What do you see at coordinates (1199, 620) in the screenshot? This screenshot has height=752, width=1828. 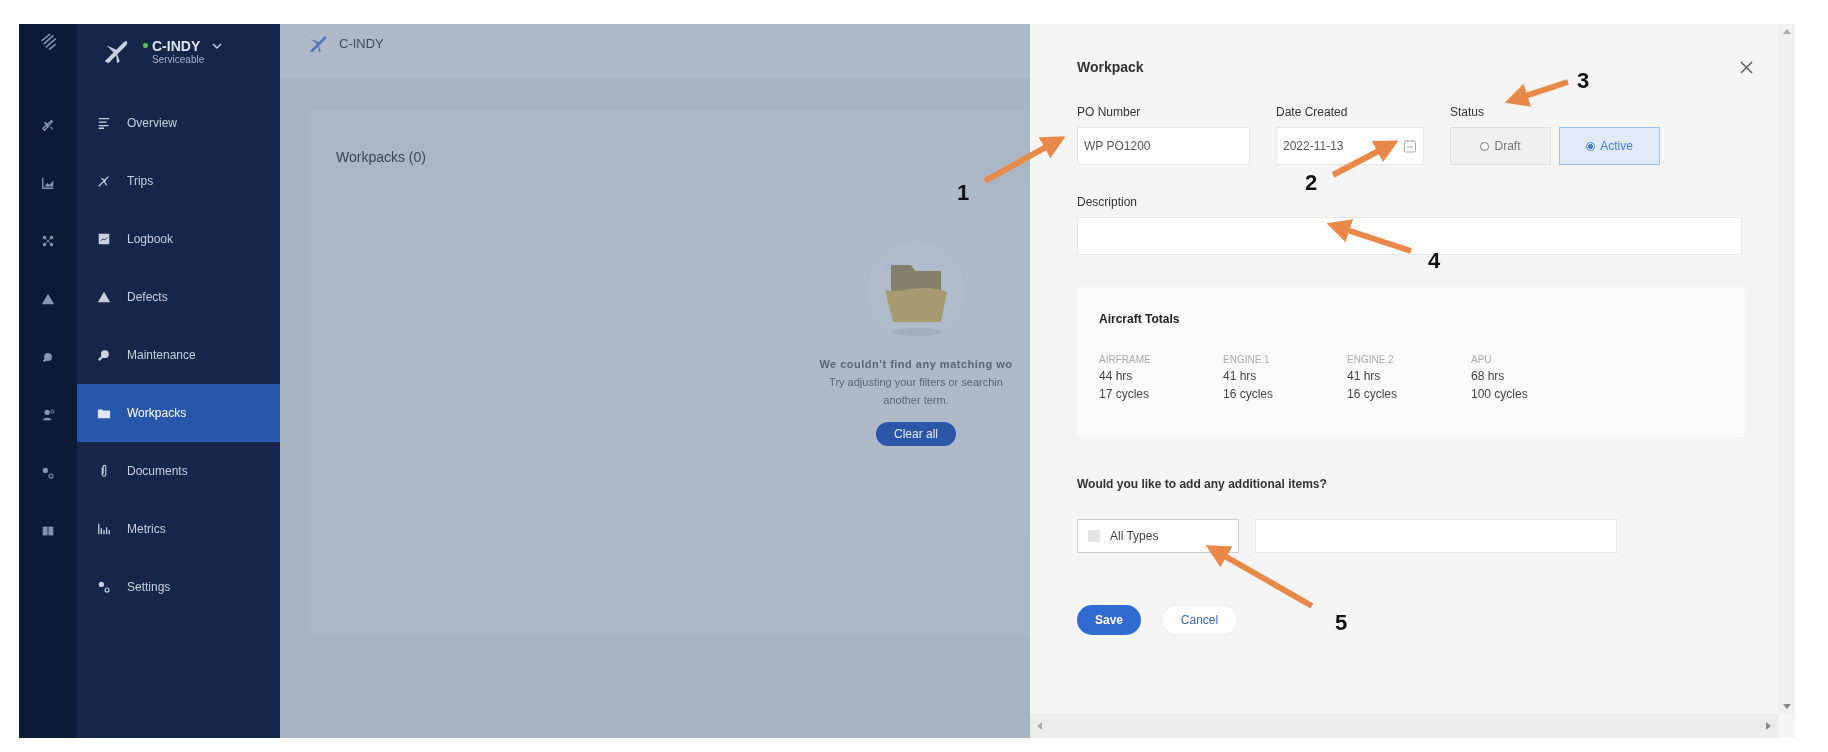 I see `cancel-button: Cancel` at bounding box center [1199, 620].